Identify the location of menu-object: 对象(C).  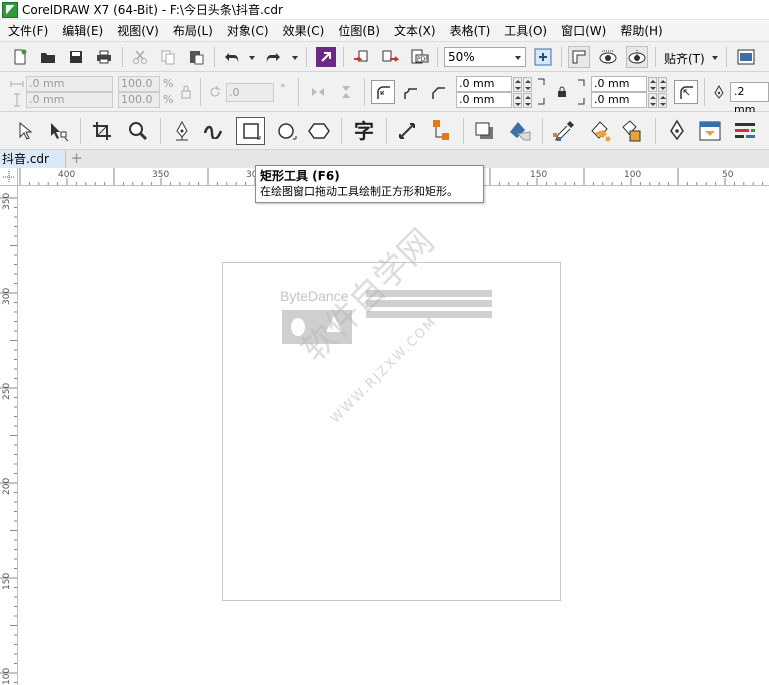
(248, 31).